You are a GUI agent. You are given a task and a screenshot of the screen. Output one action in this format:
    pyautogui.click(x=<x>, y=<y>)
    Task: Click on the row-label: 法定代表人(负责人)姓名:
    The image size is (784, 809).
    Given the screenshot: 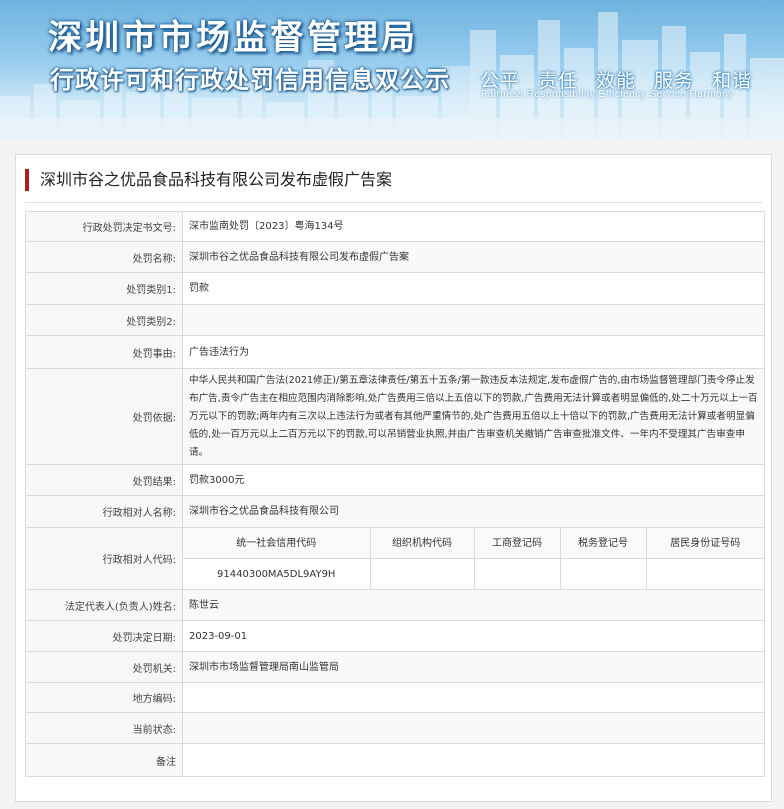 What is the action you would take?
    pyautogui.click(x=104, y=605)
    